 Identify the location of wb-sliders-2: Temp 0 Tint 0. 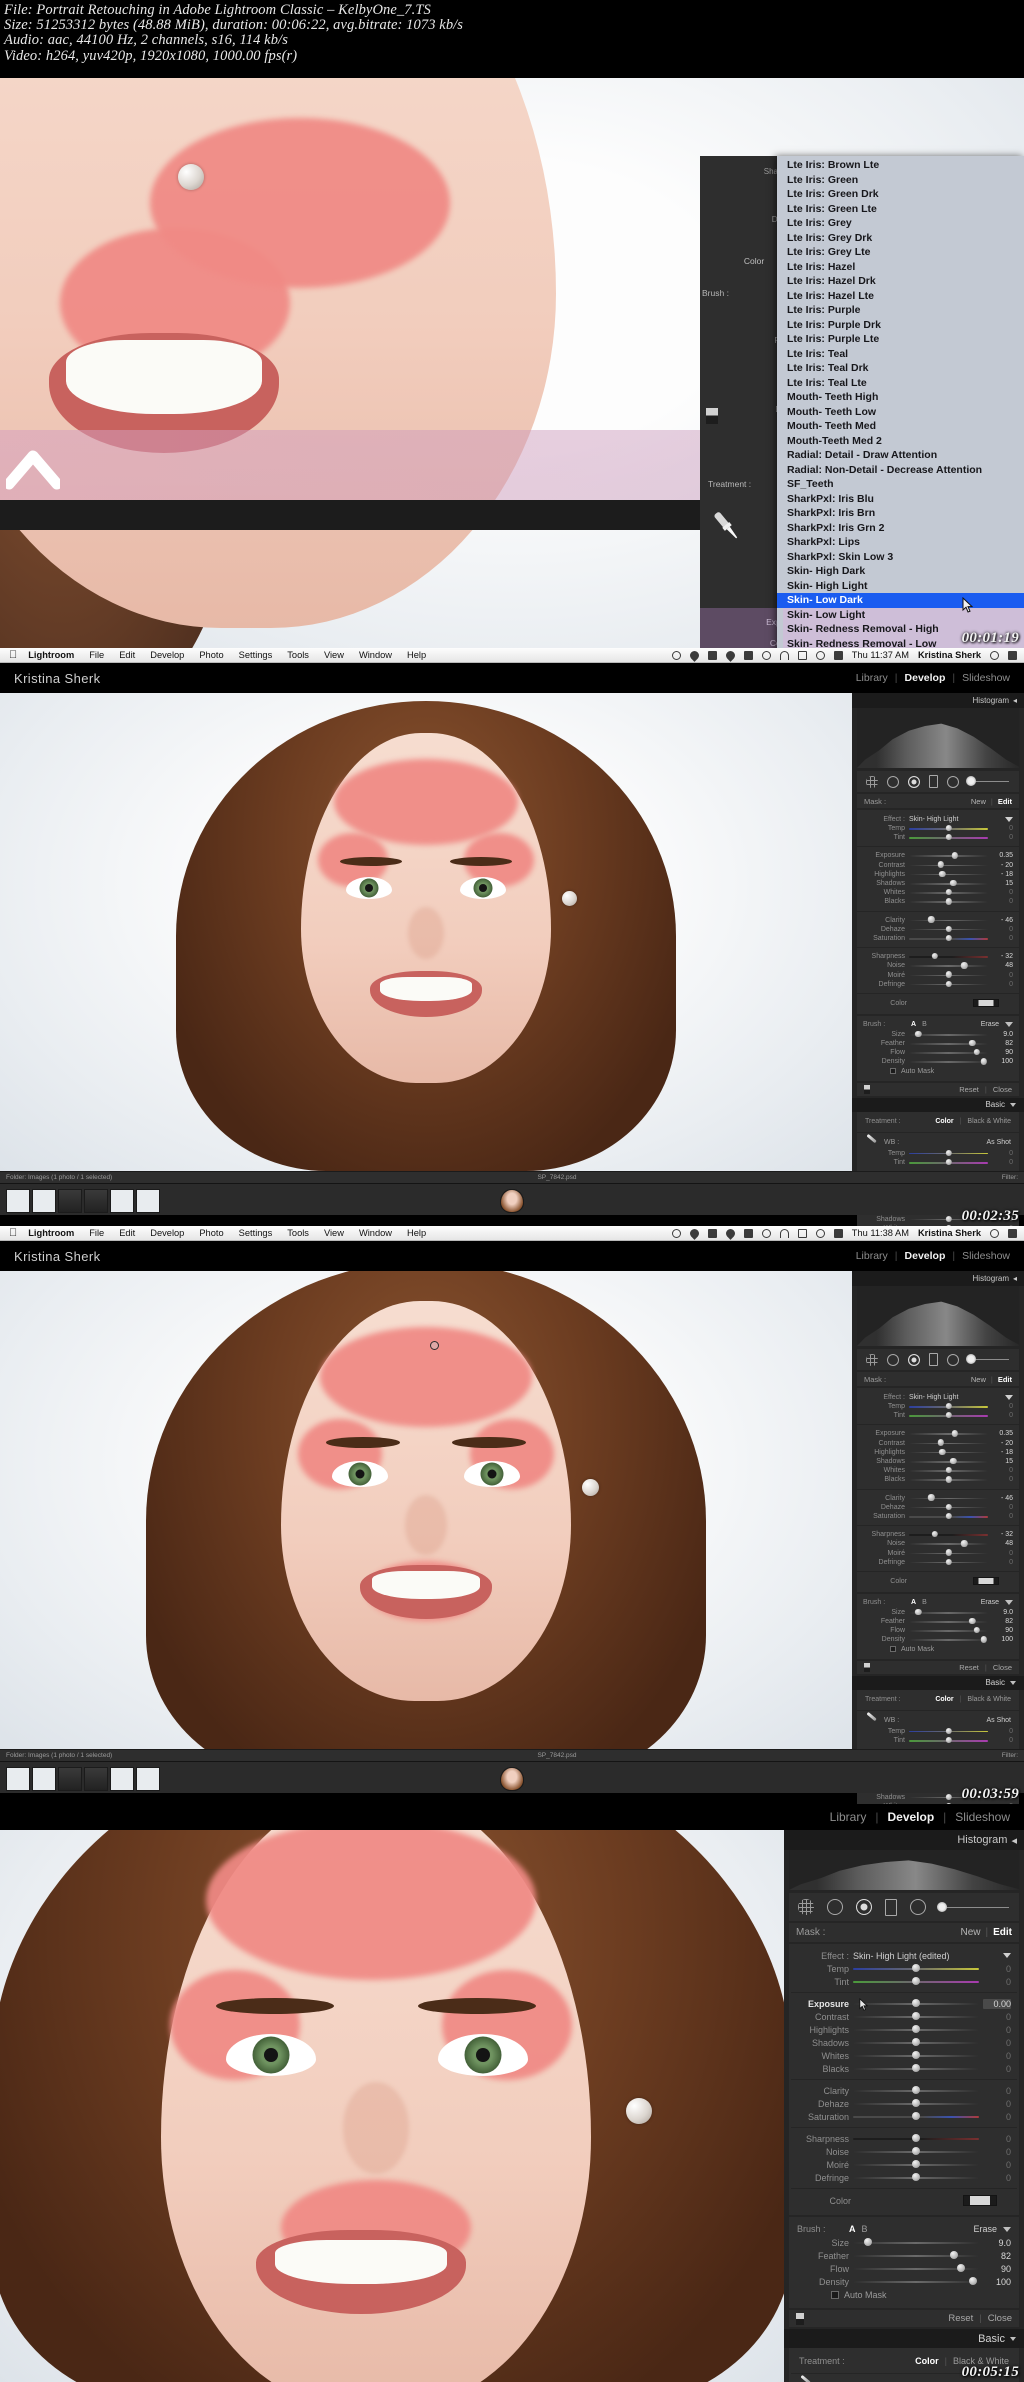
(938, 833).